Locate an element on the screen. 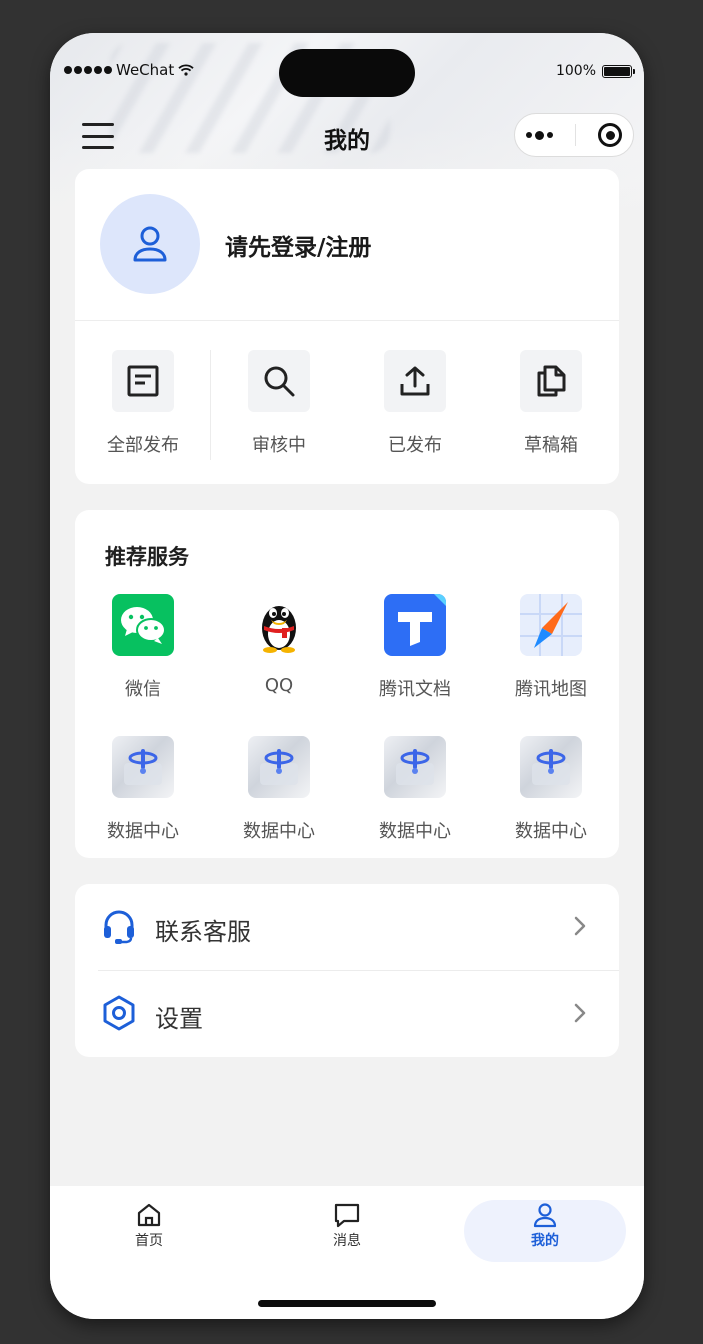  service-tencent-maps: 腾讯地图 is located at coordinates (551, 647).